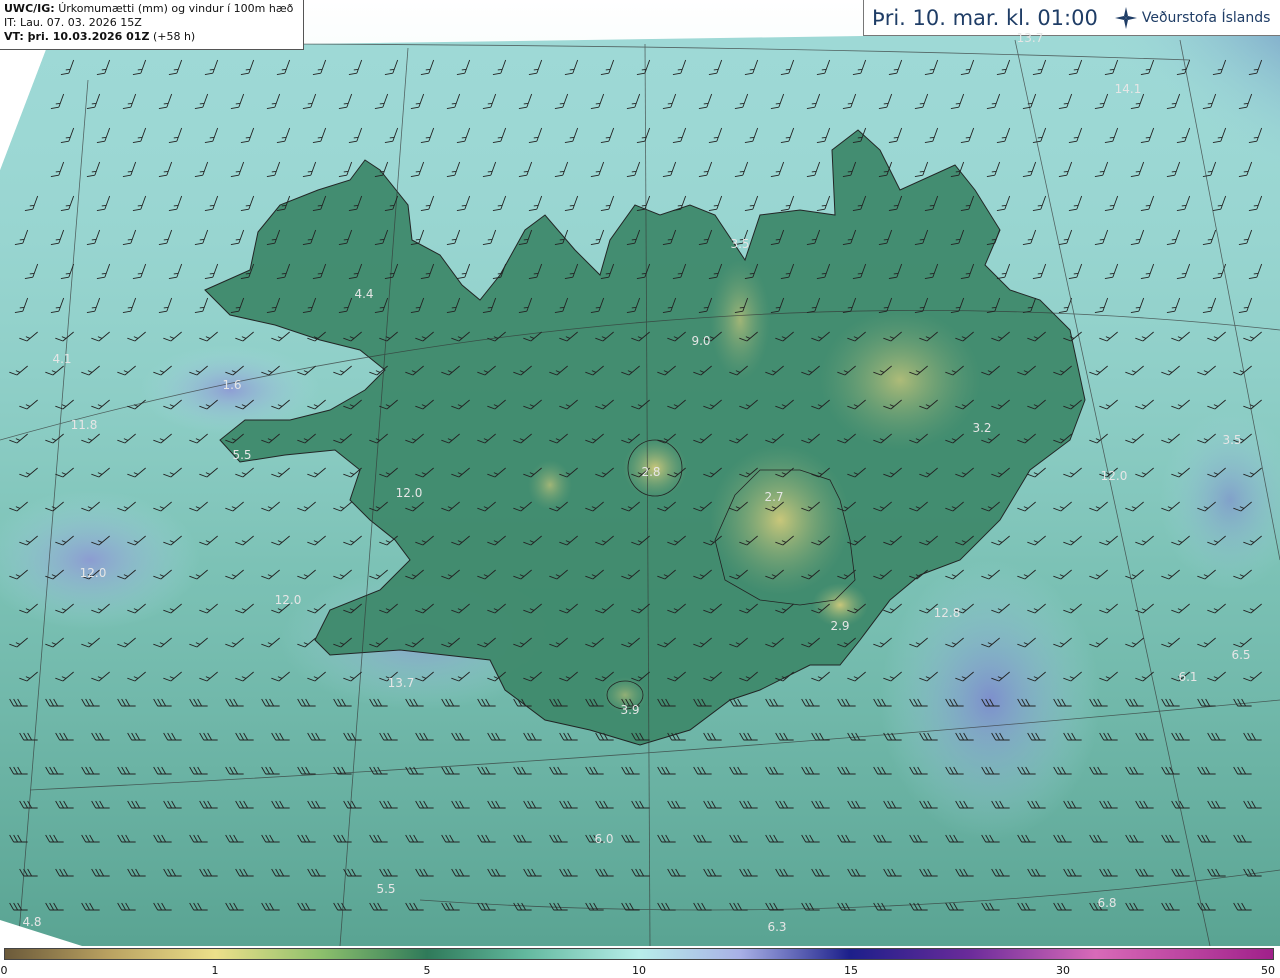  I want to click on product-name: Úrkomumætti (mm) og vindur í 100m hæð, so click(176, 8).